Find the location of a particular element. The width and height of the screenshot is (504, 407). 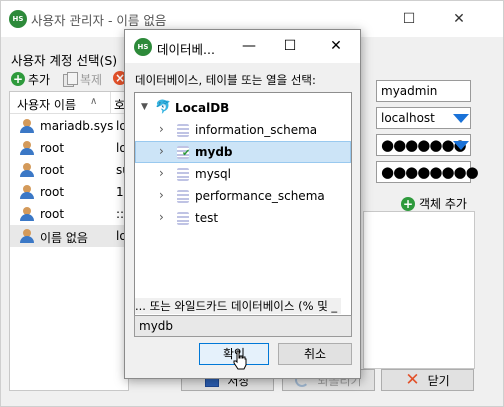

wildcard-value: mydb is located at coordinates (156, 326).